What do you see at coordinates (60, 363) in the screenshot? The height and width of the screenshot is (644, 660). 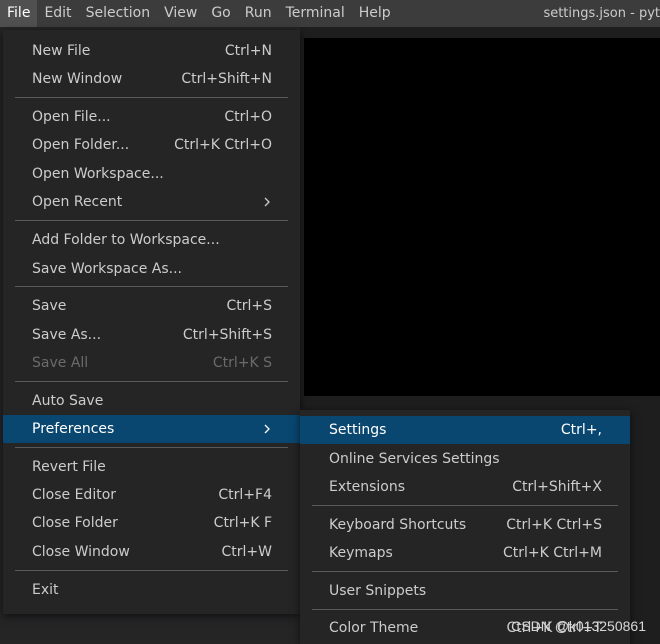 I see `menu-item-label: Save All` at bounding box center [60, 363].